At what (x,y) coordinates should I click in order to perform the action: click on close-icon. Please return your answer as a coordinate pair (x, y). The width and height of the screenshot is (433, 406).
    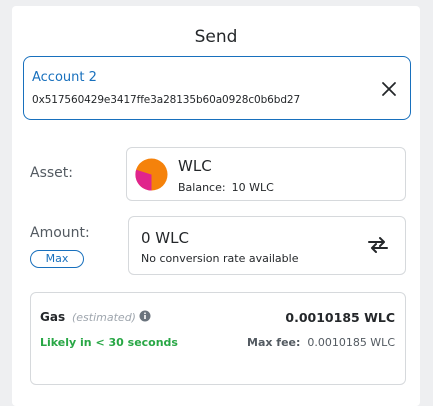
    Looking at the image, I should click on (389, 89).